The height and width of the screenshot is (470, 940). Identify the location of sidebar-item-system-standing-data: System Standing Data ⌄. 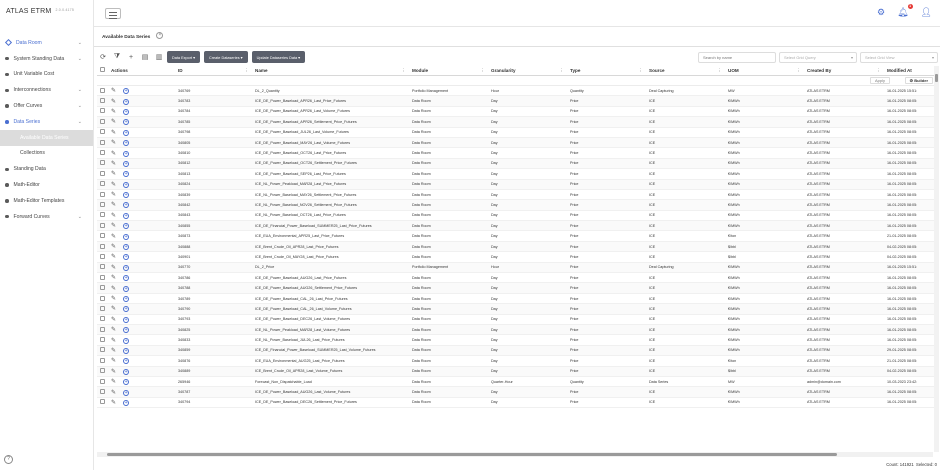
(46, 59).